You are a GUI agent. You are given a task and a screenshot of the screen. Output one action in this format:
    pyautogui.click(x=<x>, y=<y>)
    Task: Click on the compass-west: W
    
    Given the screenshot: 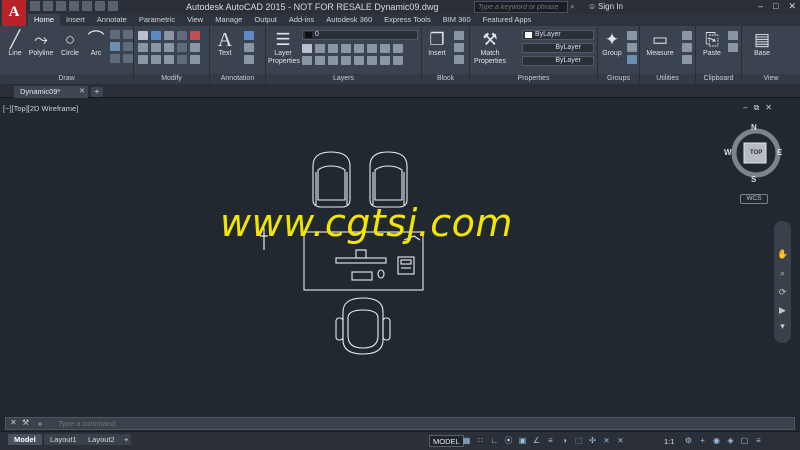 What is the action you would take?
    pyautogui.click(x=728, y=152)
    